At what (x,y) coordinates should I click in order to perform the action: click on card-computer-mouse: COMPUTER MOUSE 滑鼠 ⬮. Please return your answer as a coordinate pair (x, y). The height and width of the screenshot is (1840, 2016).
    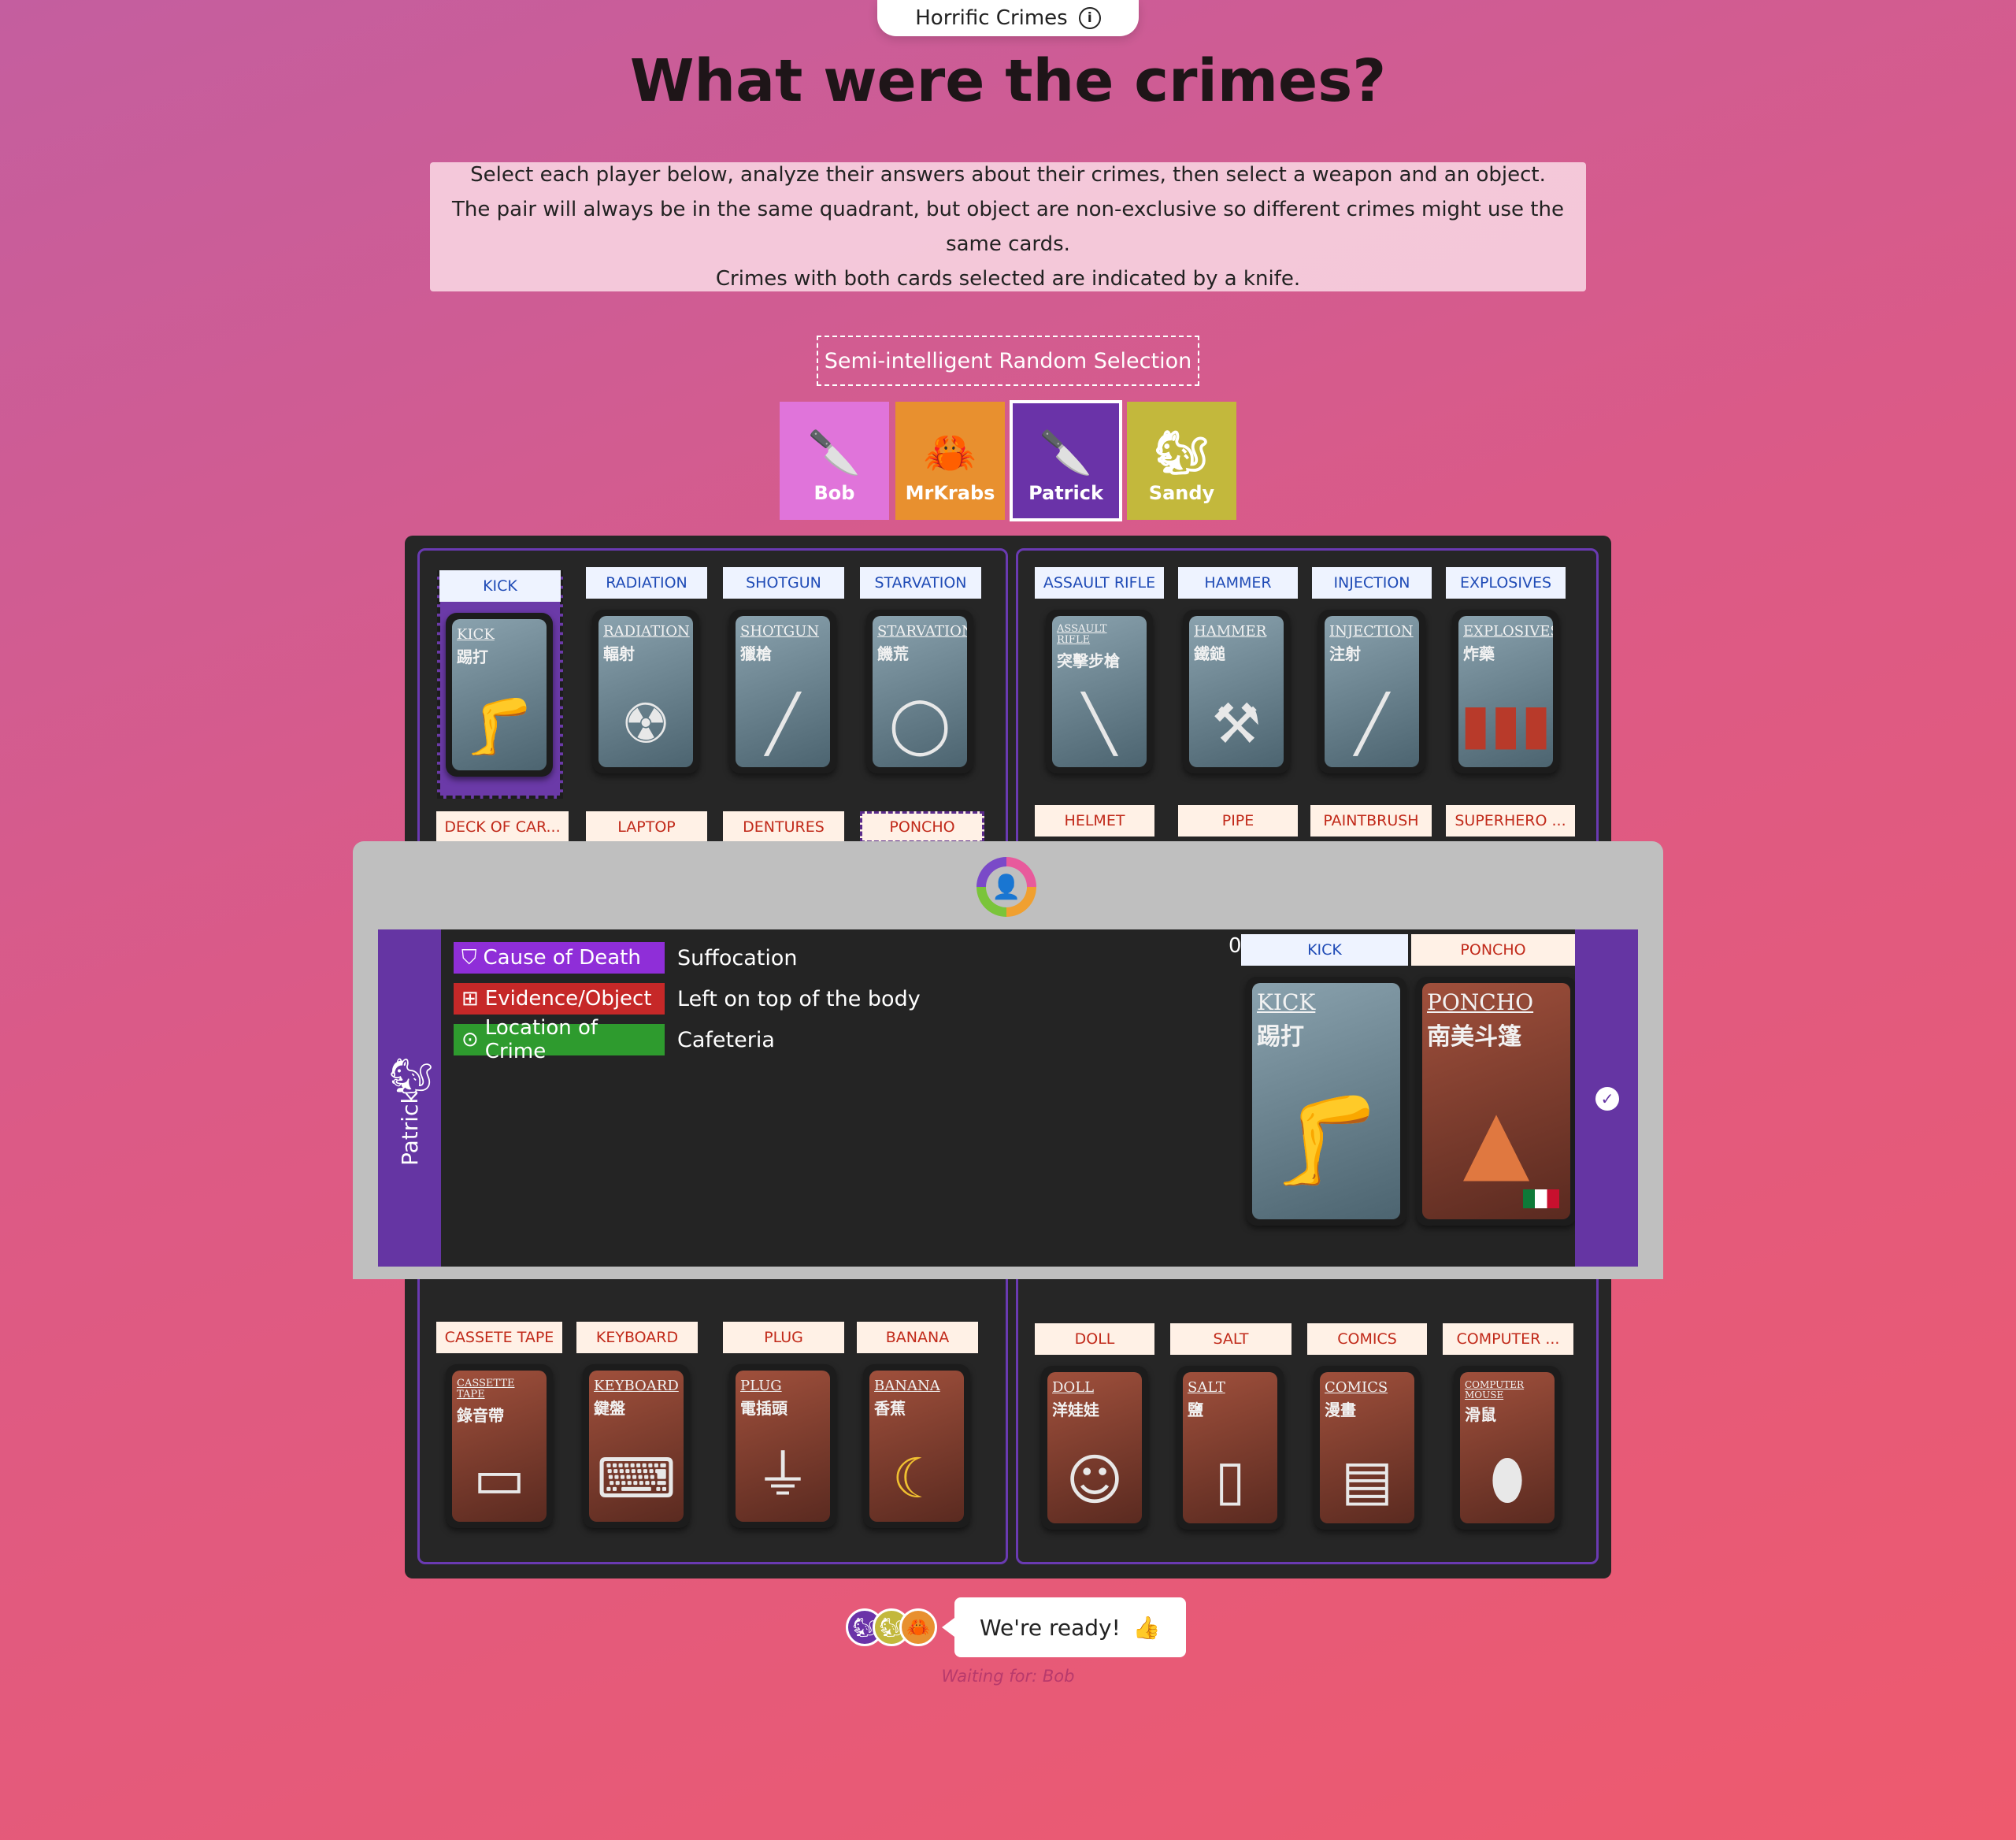
    Looking at the image, I should click on (1507, 1448).